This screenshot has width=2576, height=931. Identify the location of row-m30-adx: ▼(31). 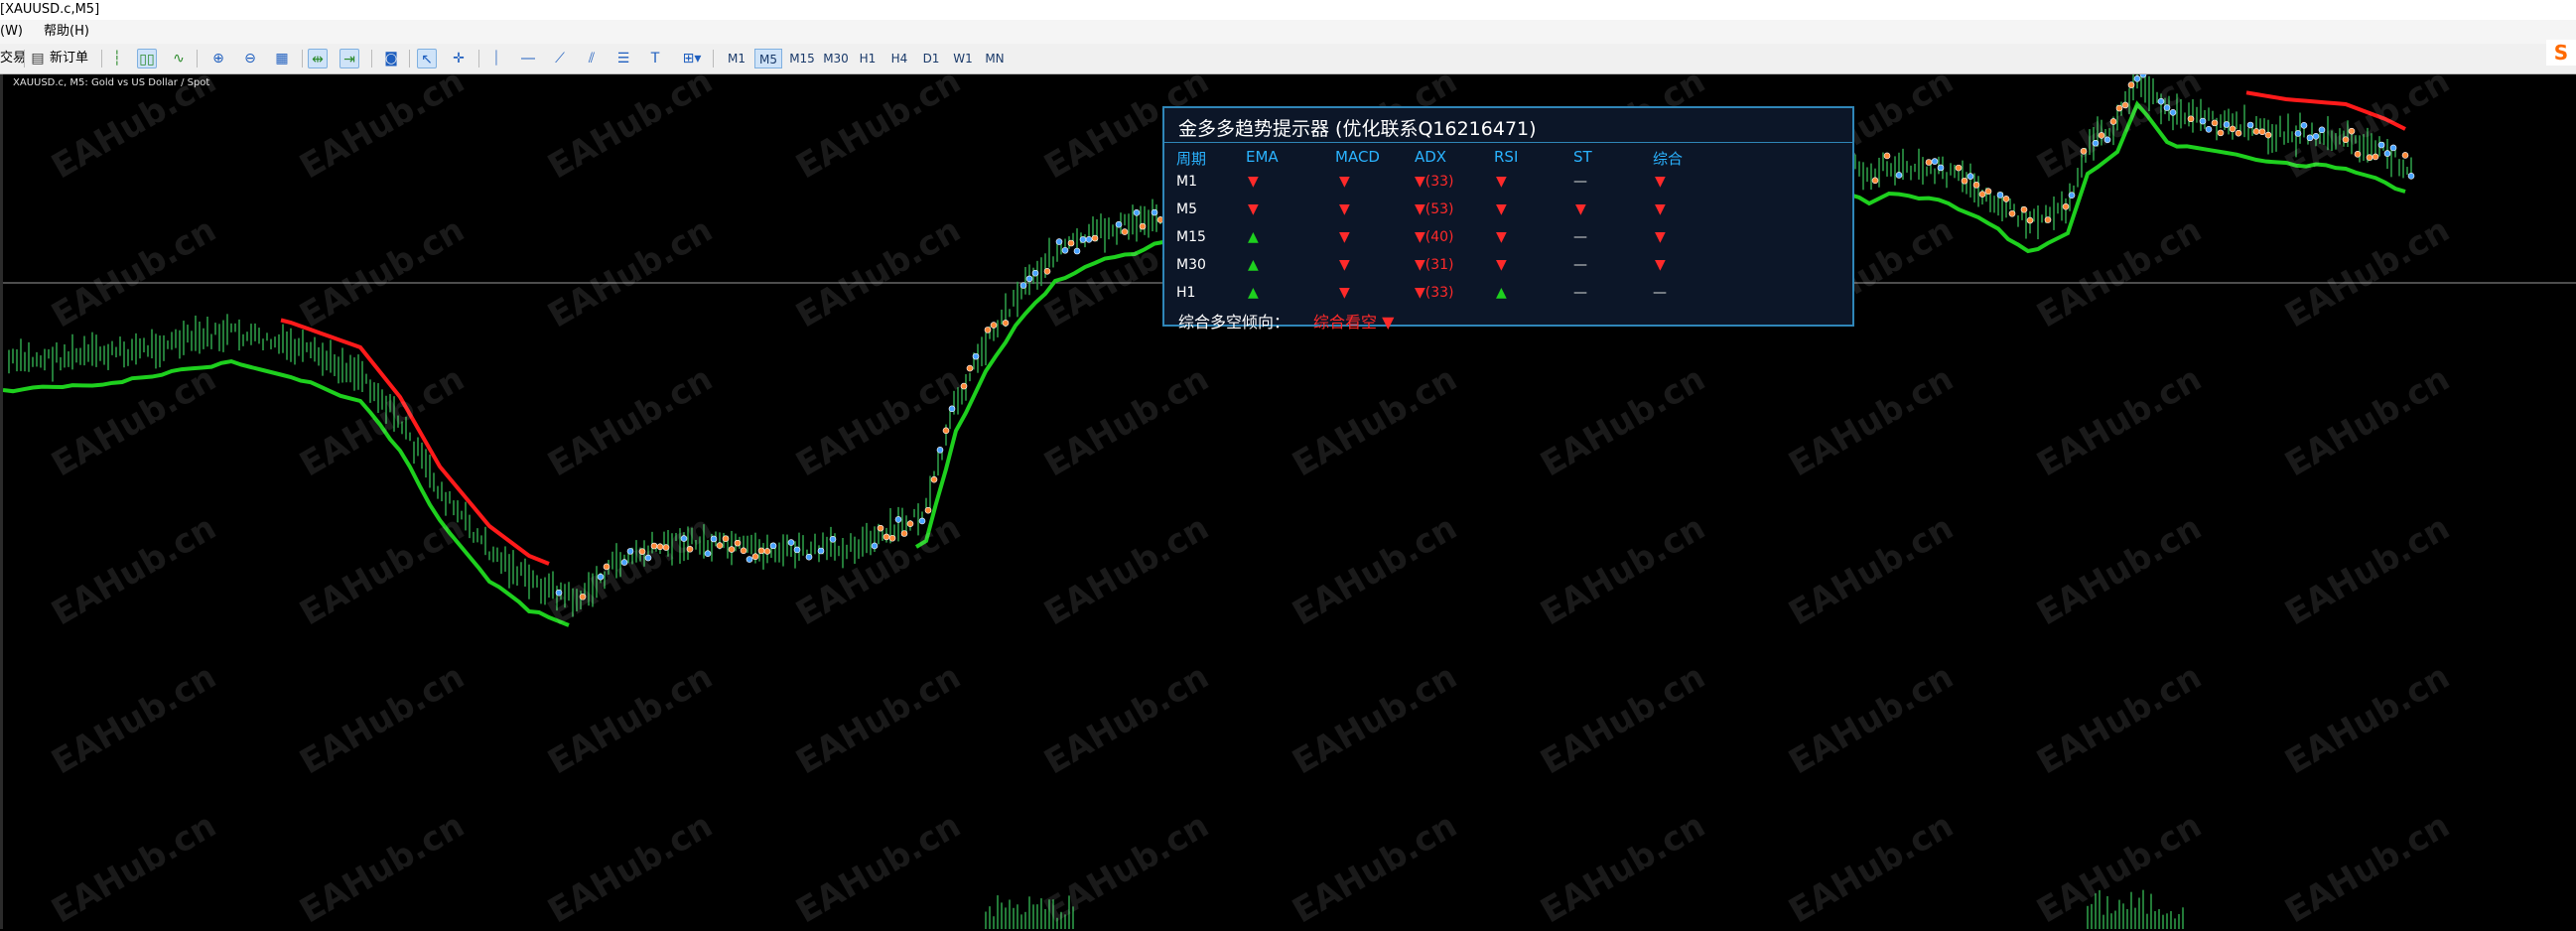
(1434, 265).